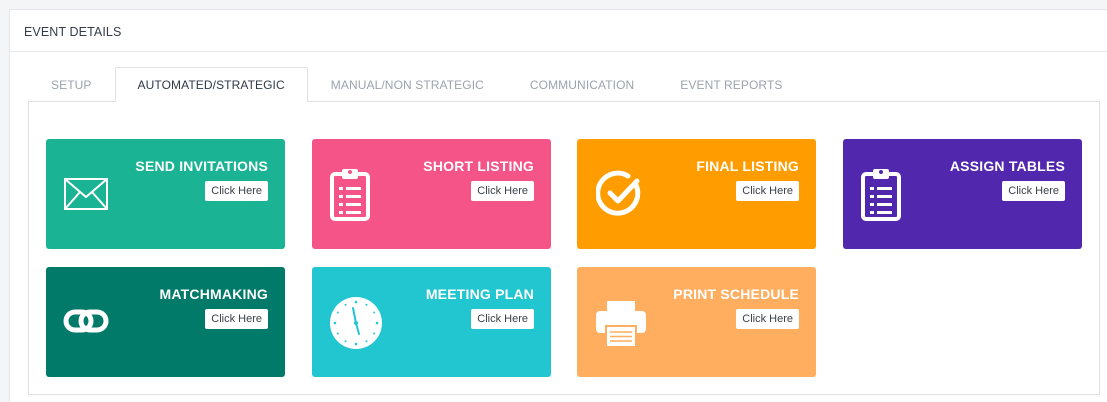  Describe the element at coordinates (558, 31) in the screenshot. I see `panel-header: EVENT DETAILS` at that location.